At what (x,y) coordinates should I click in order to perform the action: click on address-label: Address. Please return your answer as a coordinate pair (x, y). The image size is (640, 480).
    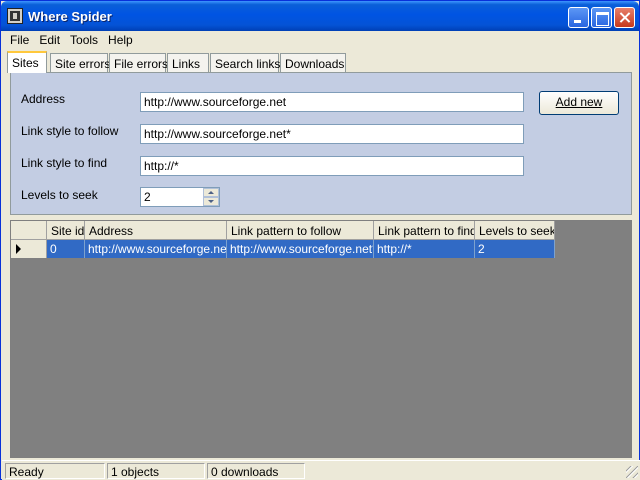
    Looking at the image, I should click on (43, 99).